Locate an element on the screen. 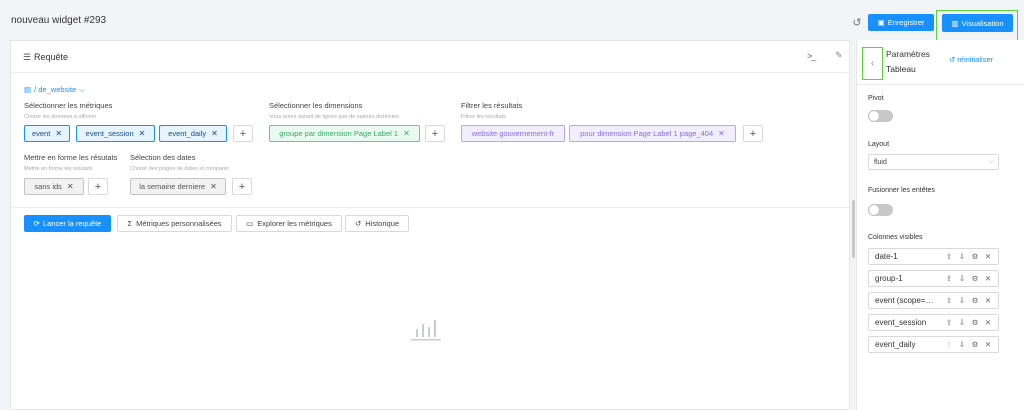 The height and width of the screenshot is (410, 1024). pivot-toggle is located at coordinates (880, 116).